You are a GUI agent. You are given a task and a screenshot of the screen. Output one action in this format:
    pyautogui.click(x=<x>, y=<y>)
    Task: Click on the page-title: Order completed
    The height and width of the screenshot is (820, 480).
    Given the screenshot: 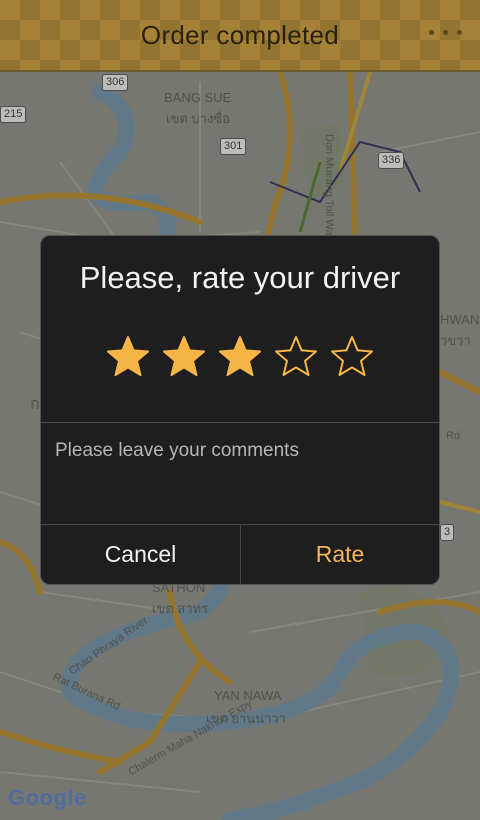 What is the action you would take?
    pyautogui.click(x=240, y=35)
    